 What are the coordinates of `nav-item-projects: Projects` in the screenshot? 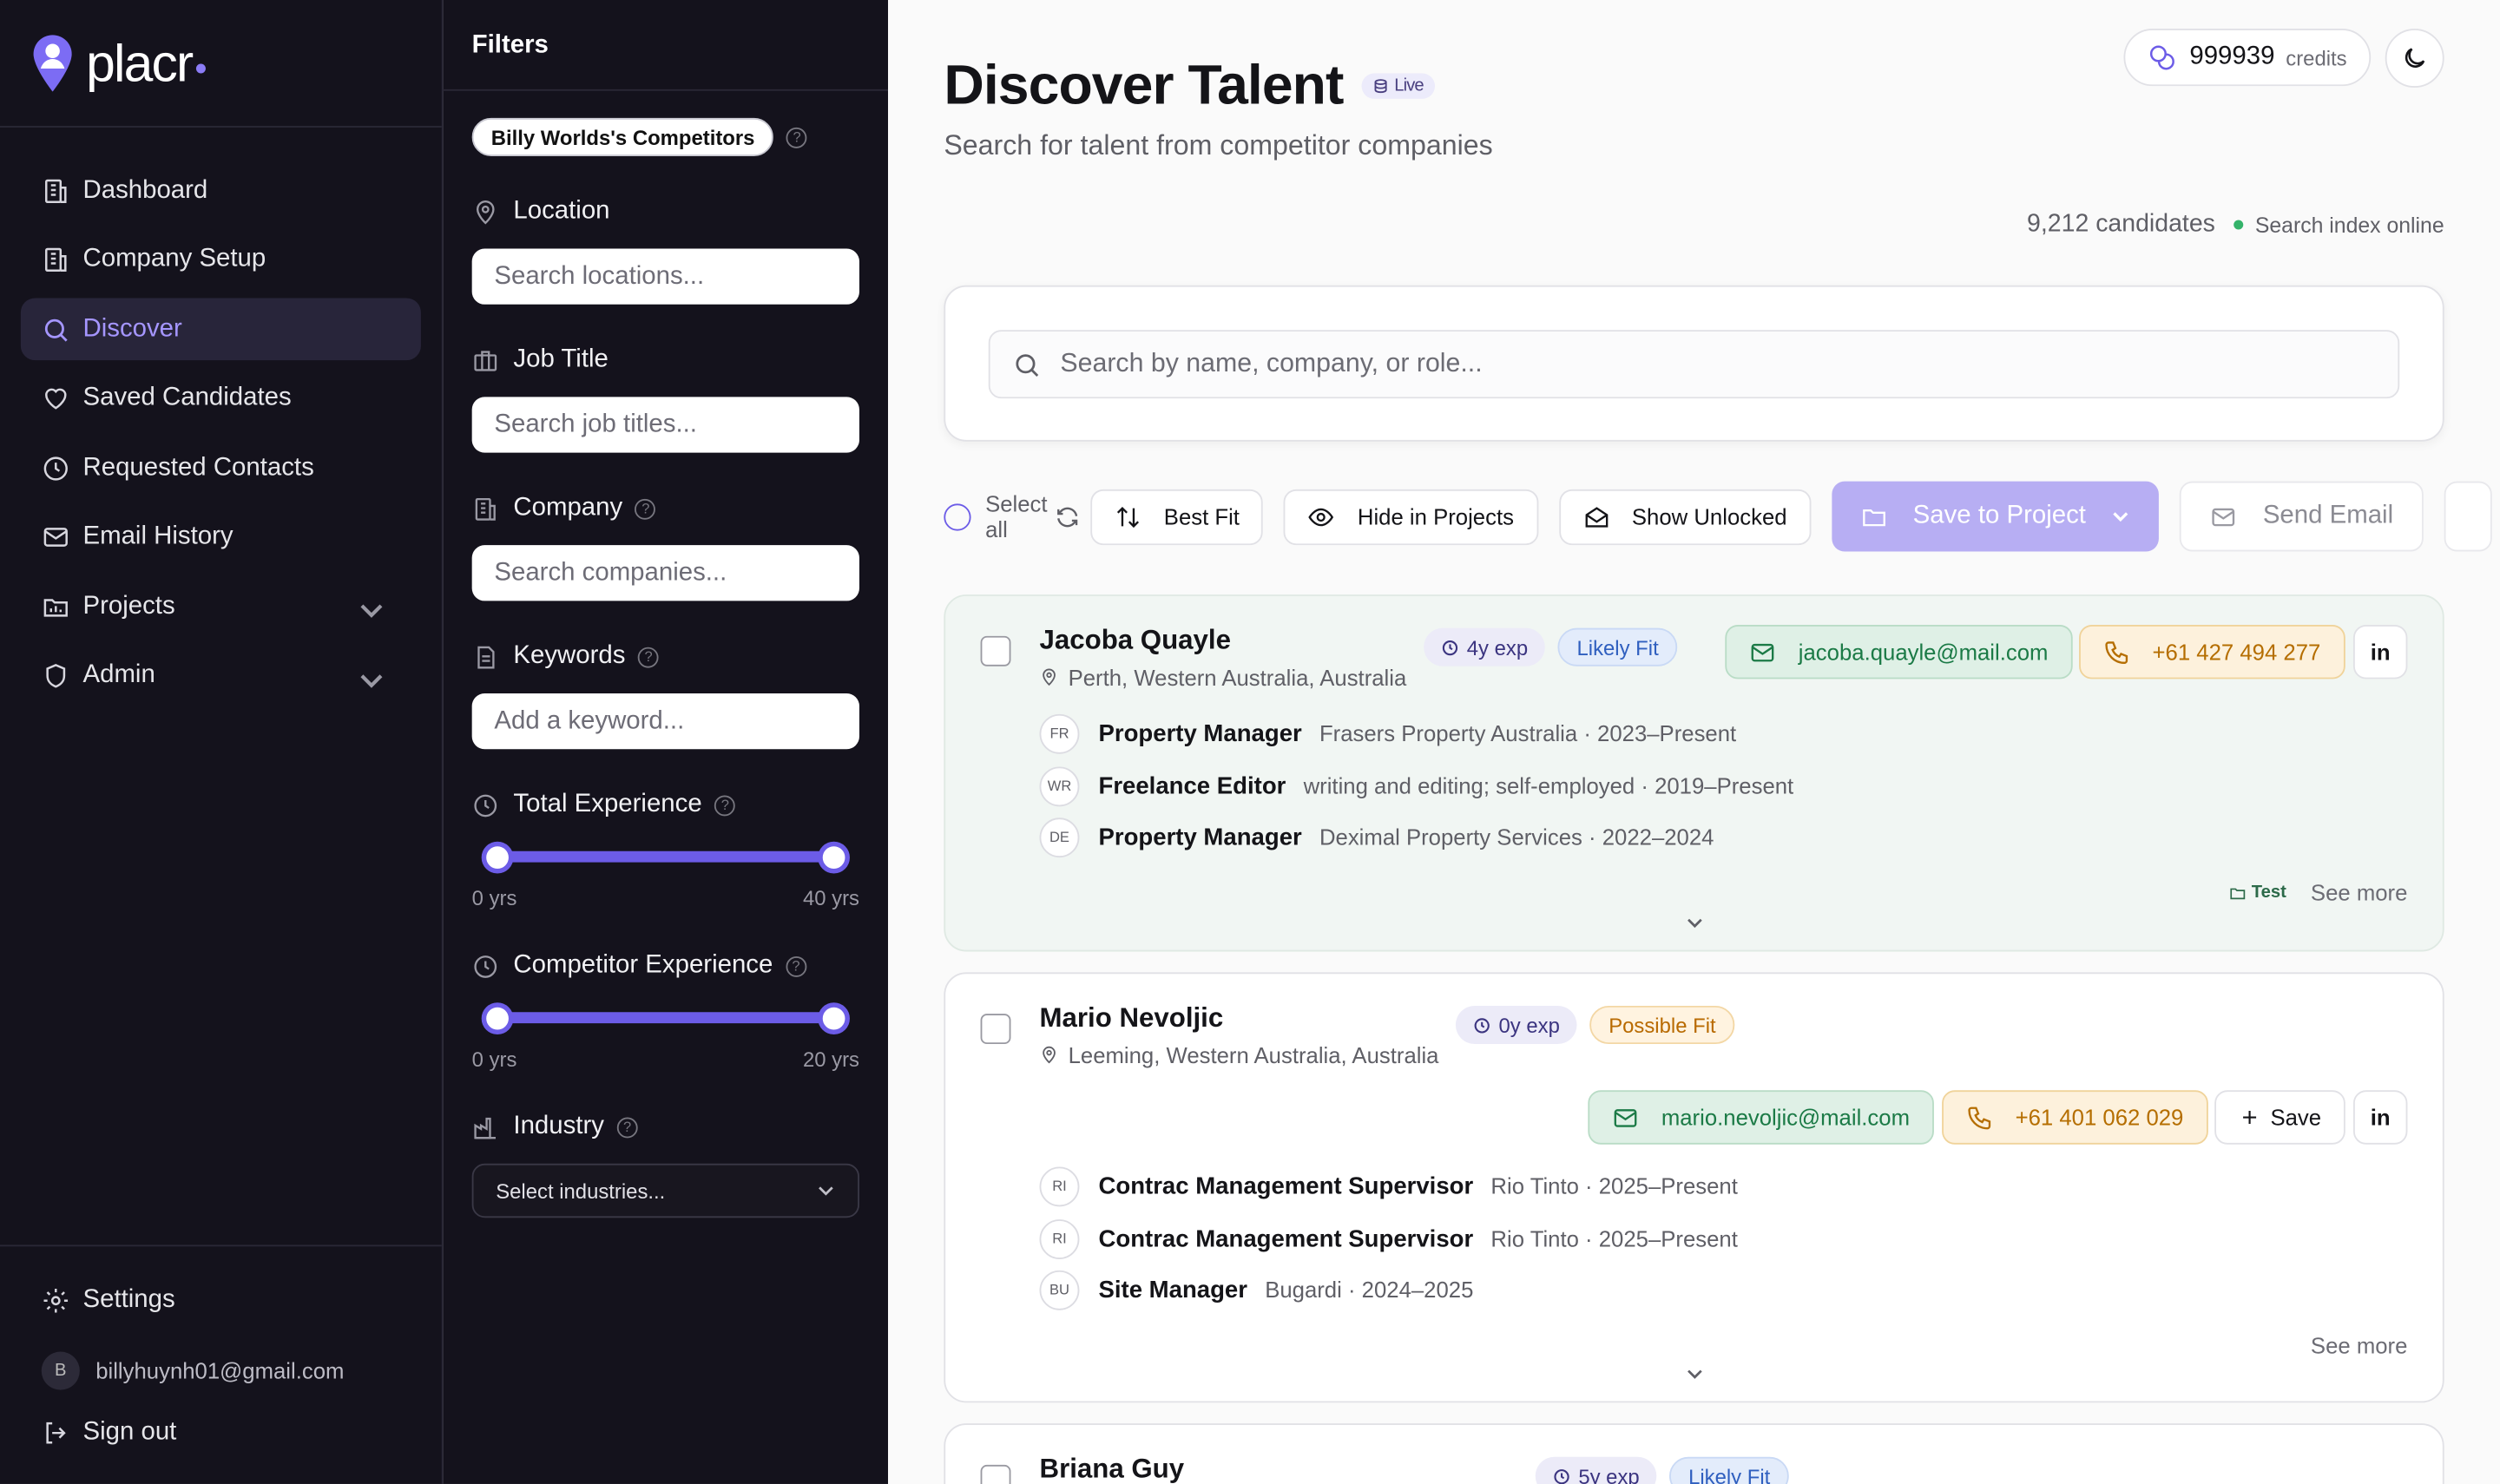 It's located at (221, 606).